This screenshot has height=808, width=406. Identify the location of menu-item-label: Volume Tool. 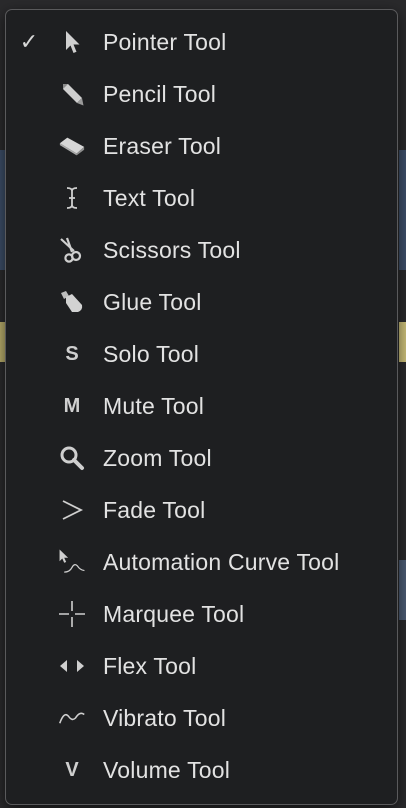
(167, 769).